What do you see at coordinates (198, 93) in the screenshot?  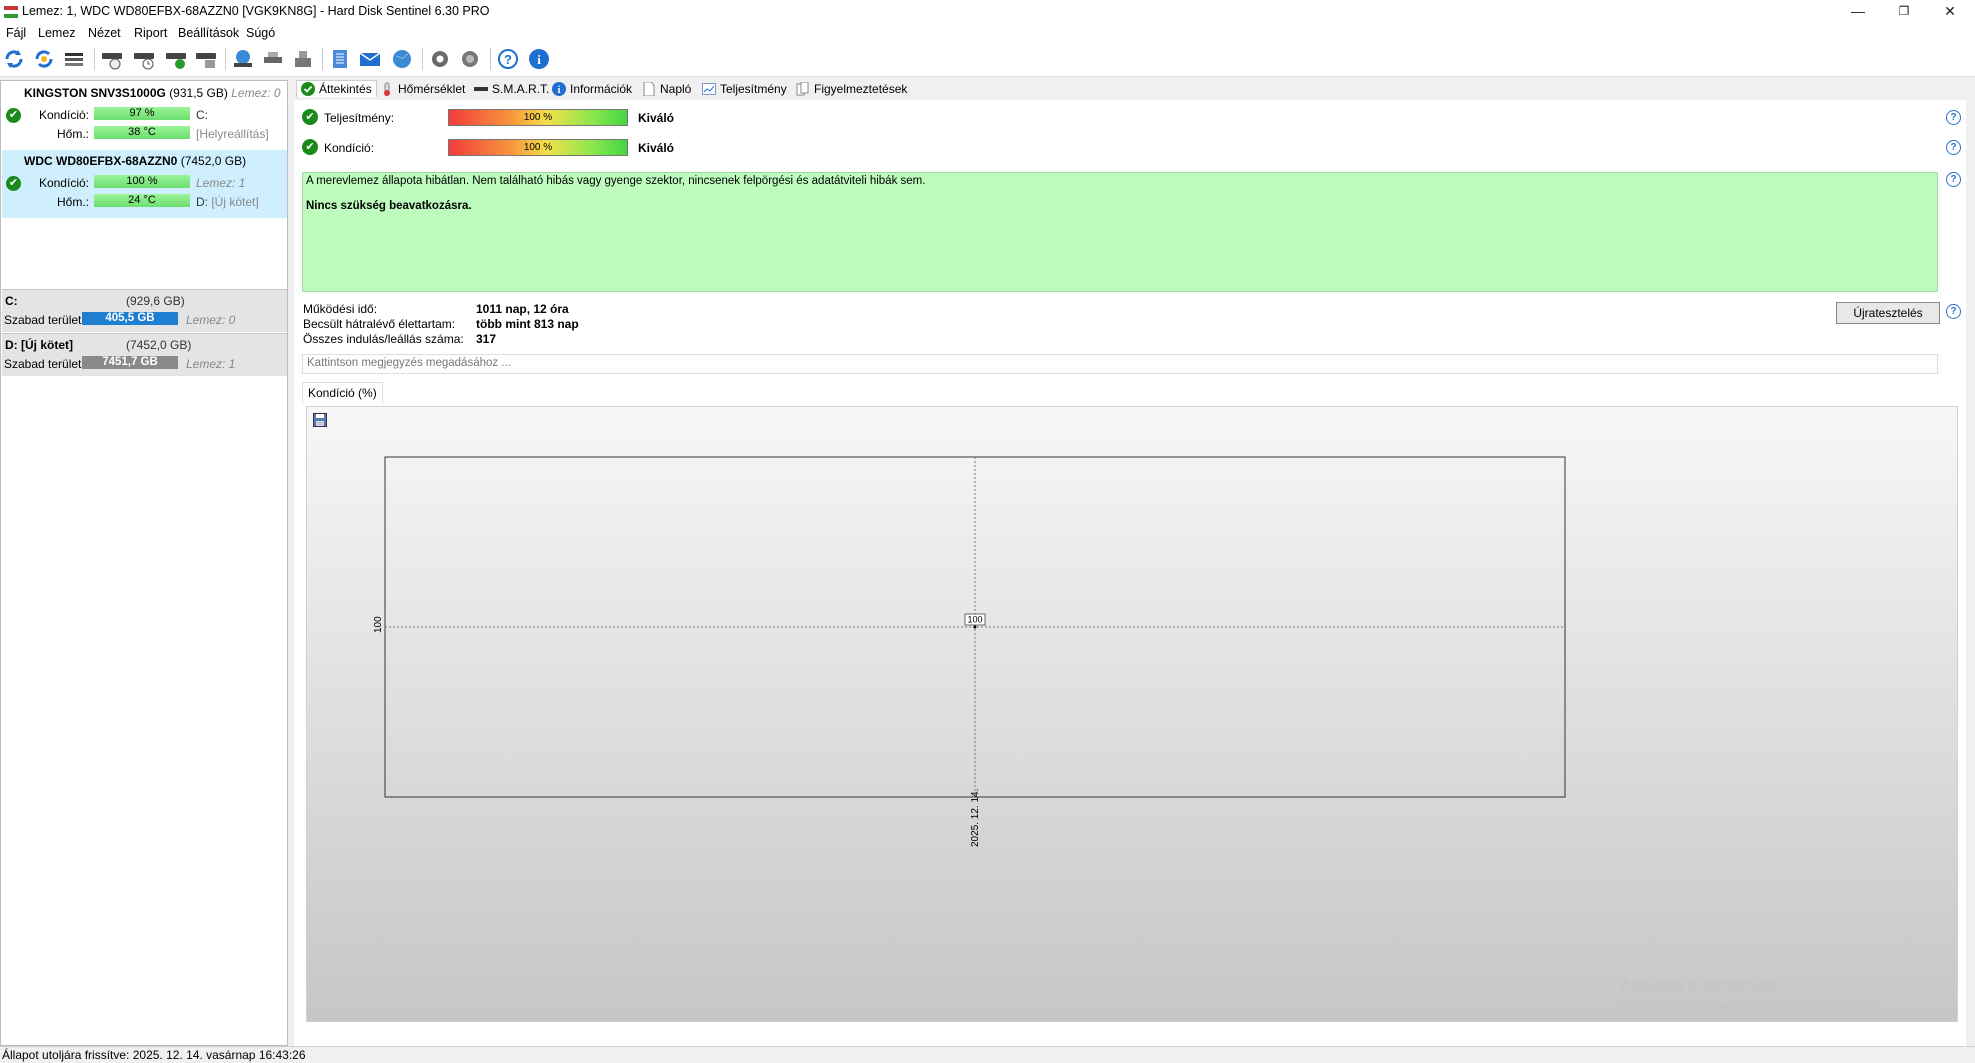 I see `disk-size: (931,5 GB)` at bounding box center [198, 93].